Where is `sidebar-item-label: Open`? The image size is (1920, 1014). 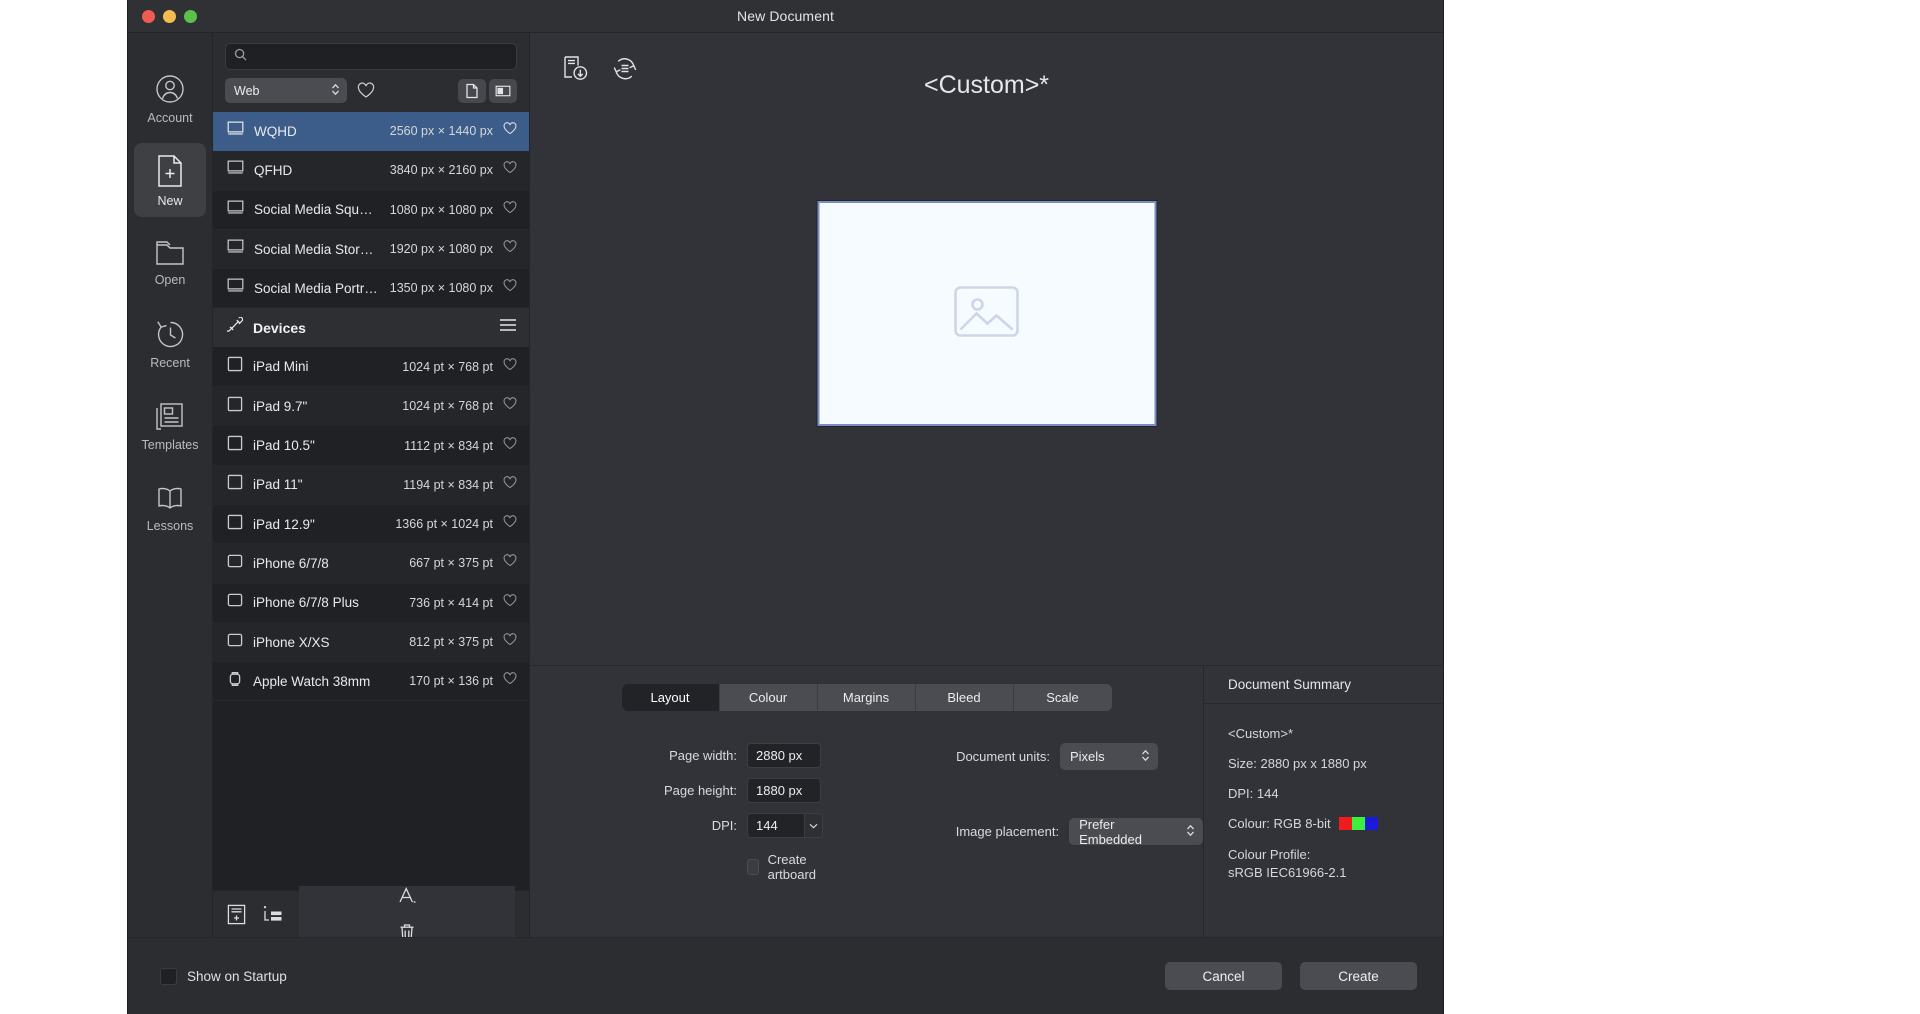 sidebar-item-label: Open is located at coordinates (170, 279).